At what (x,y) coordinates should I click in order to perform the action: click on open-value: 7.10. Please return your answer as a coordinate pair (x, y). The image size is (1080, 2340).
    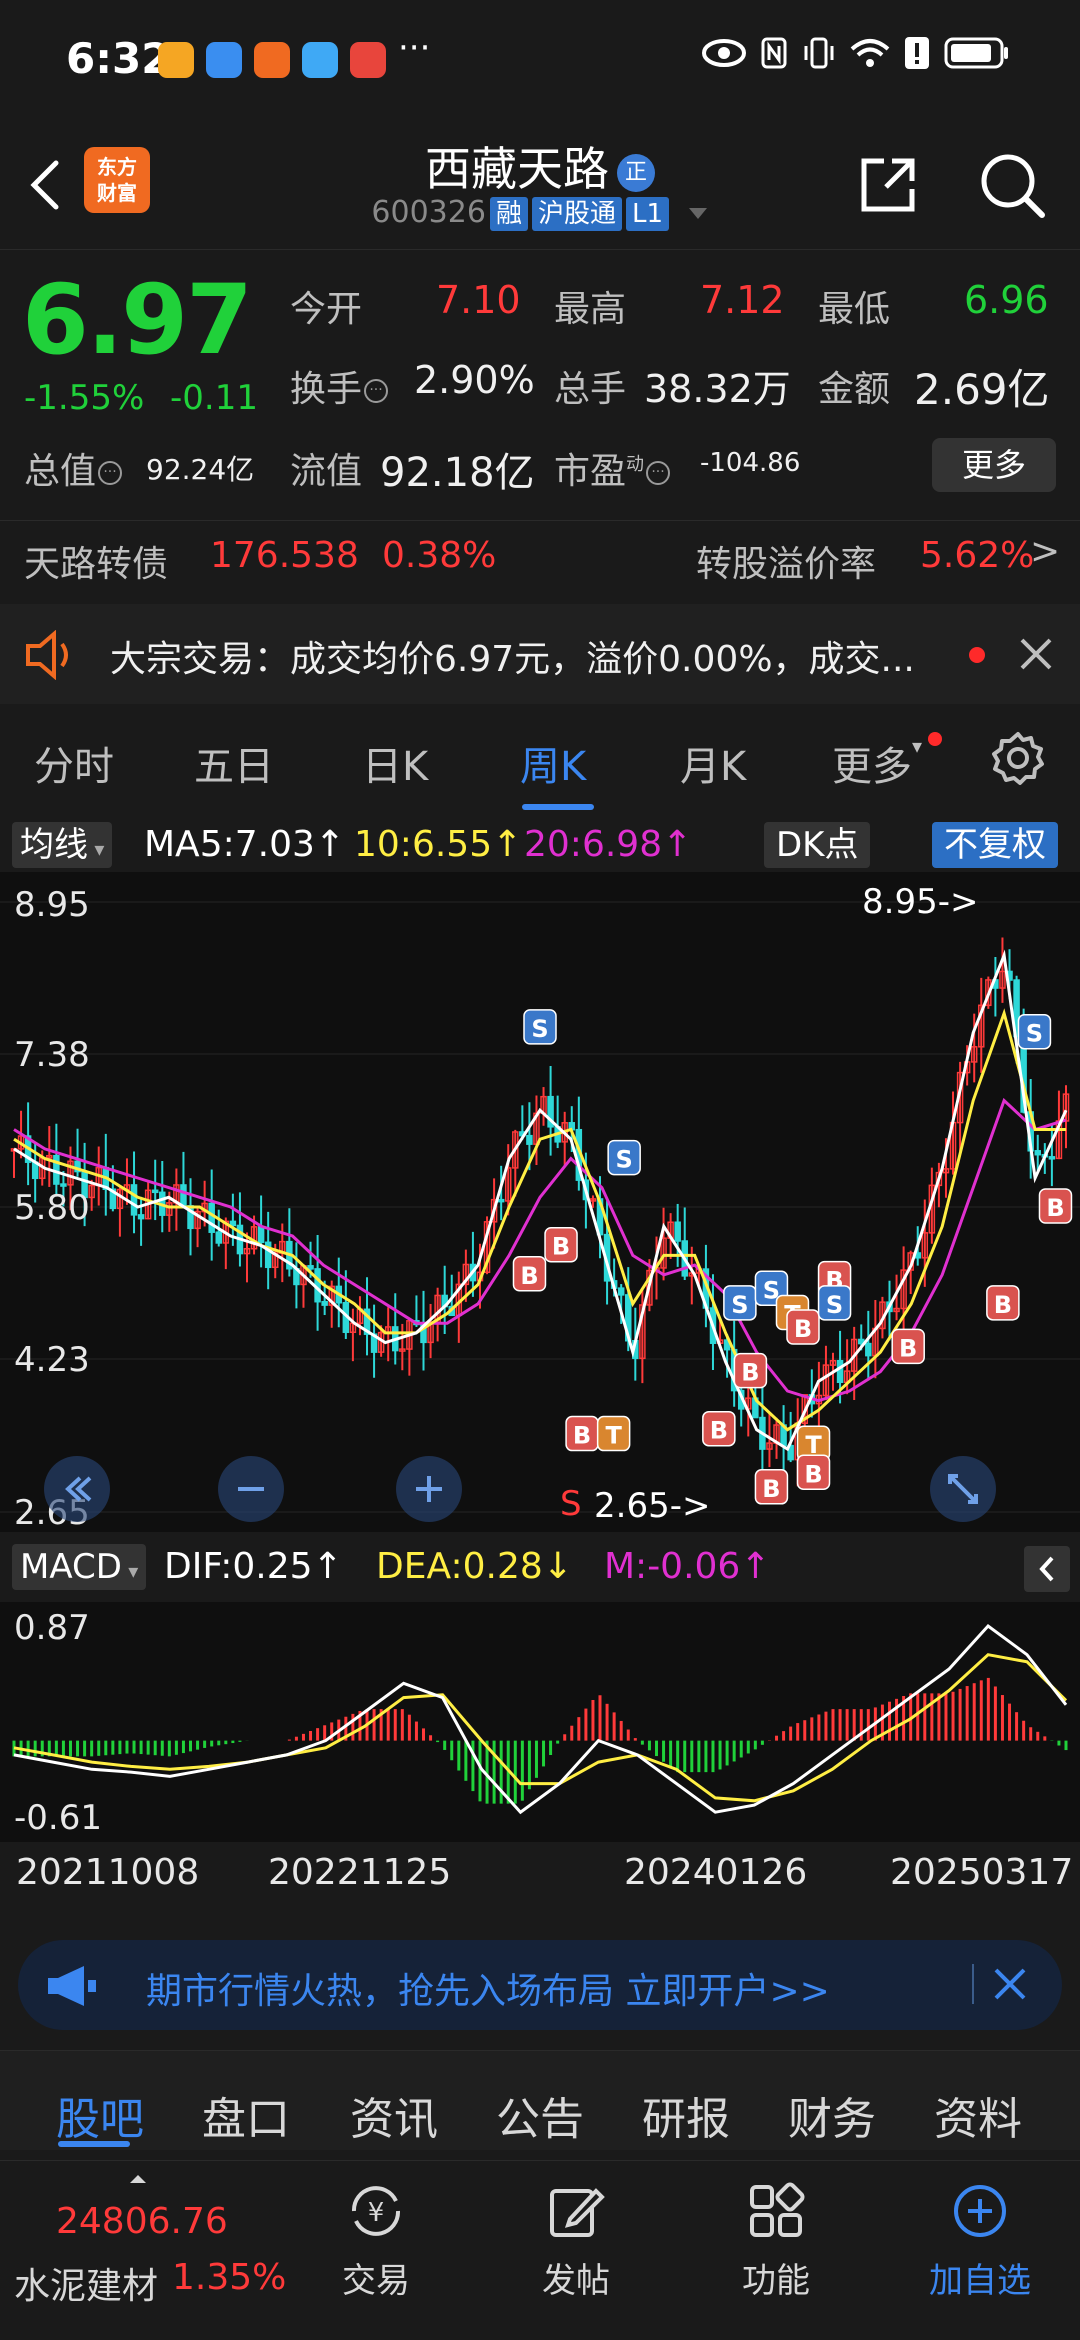
    Looking at the image, I should click on (478, 300).